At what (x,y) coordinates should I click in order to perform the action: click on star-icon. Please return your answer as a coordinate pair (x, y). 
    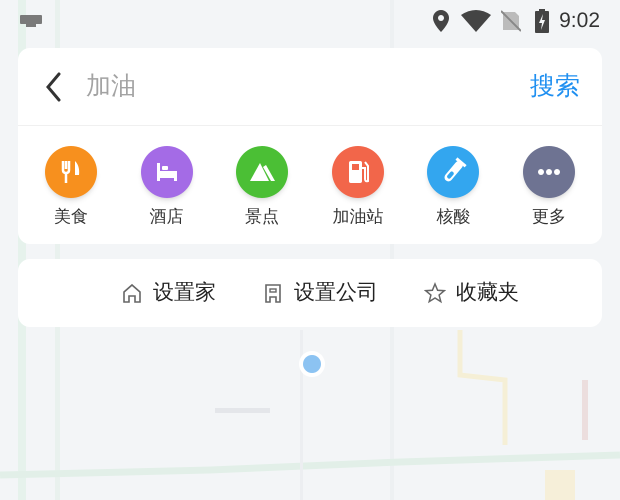
    Looking at the image, I should click on (435, 293).